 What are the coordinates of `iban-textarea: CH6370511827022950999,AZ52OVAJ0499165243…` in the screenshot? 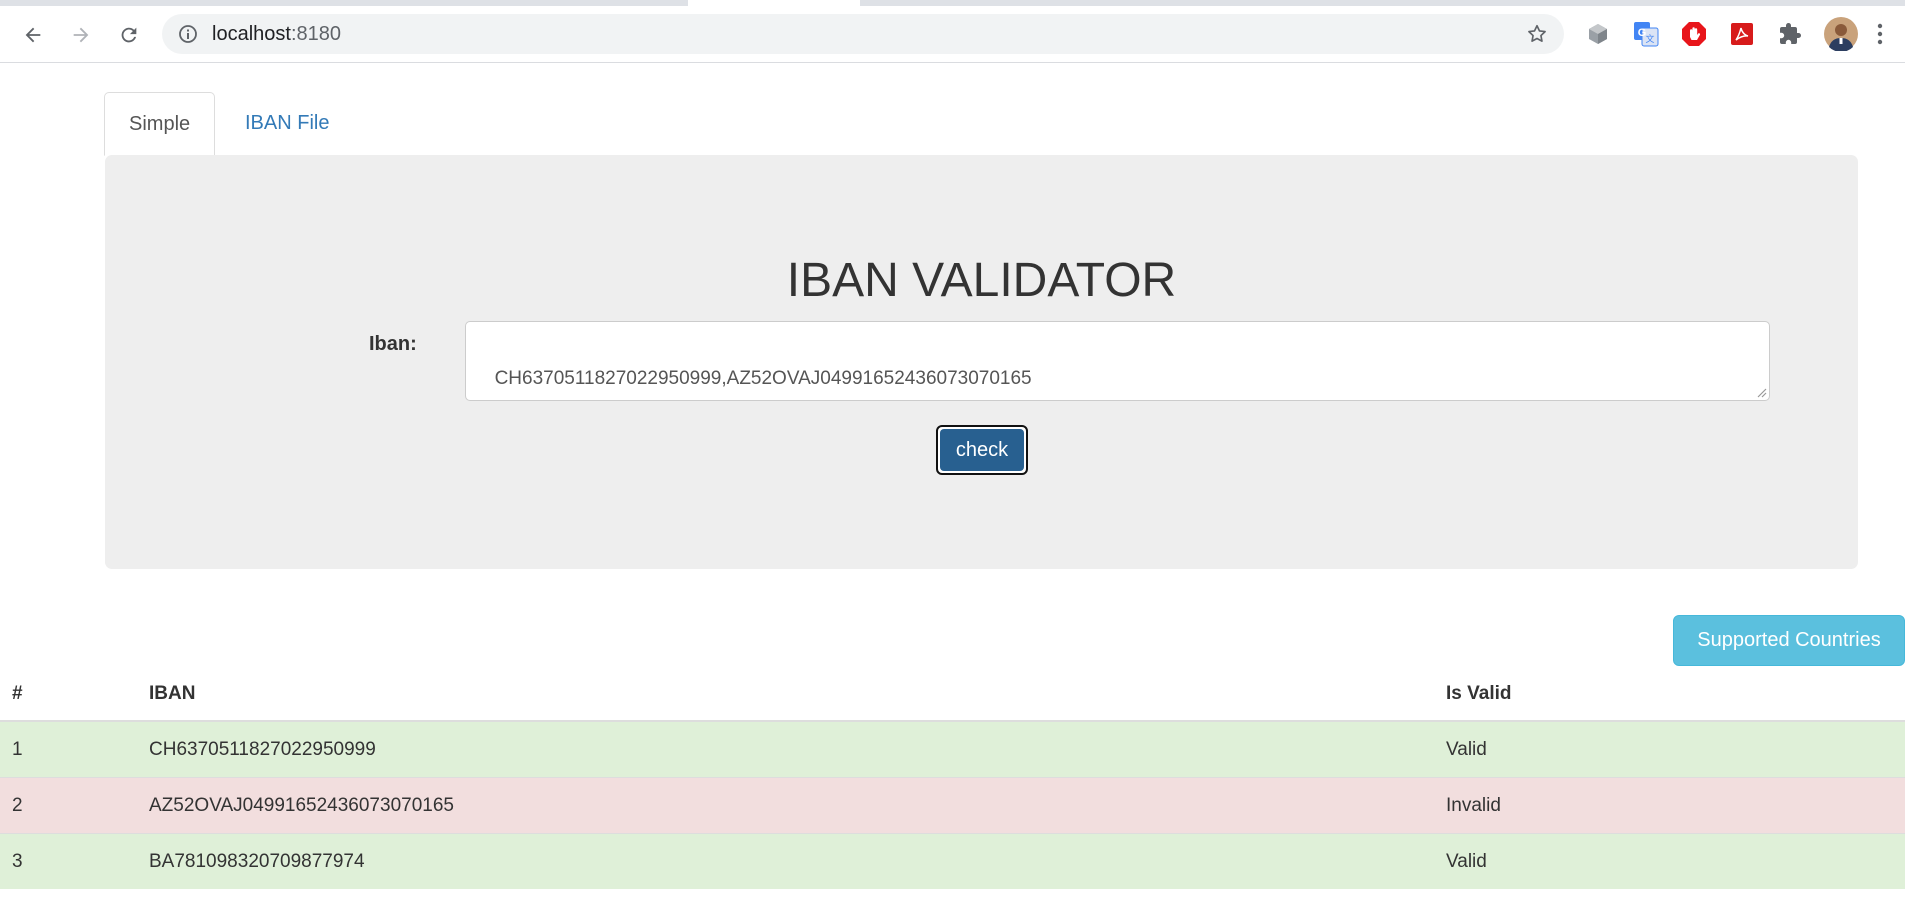 It's located at (1117, 361).